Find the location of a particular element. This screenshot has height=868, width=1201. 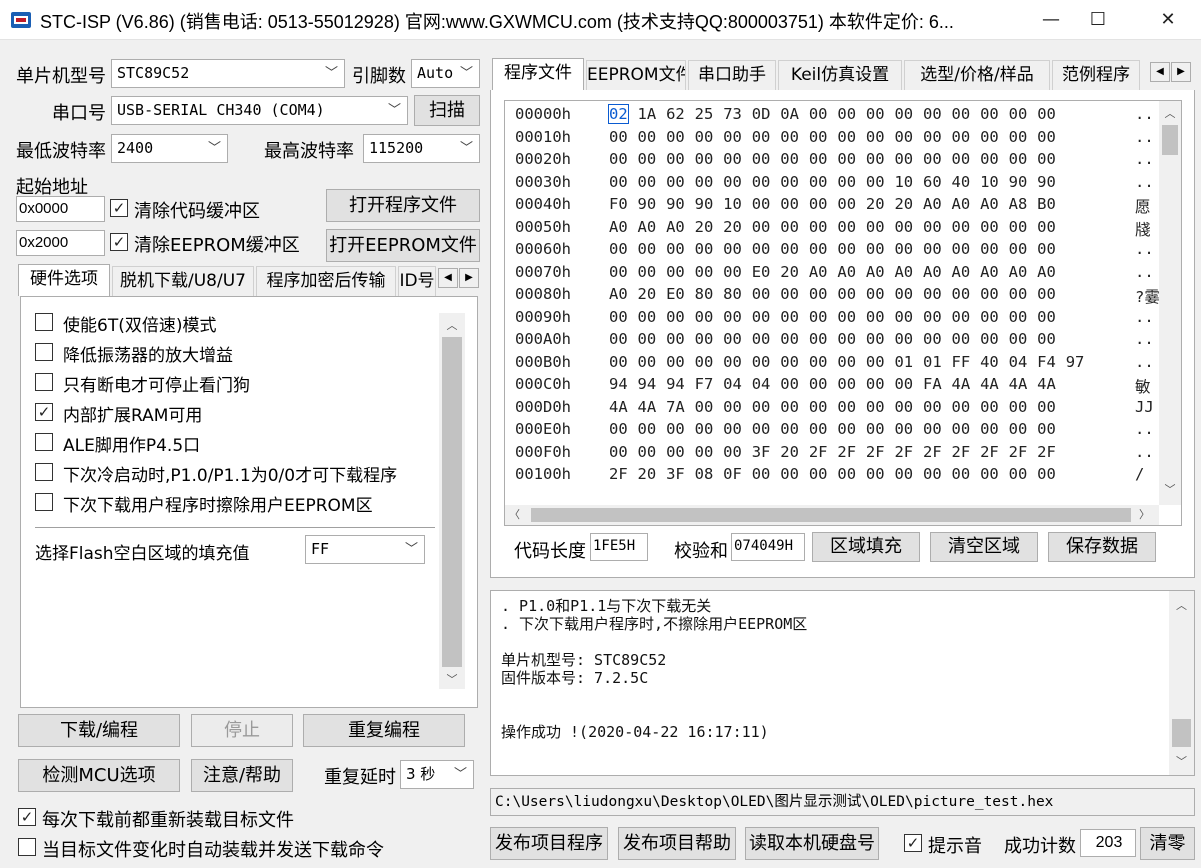

detect-mcu-button: 检测MCU选项 is located at coordinates (99, 775).